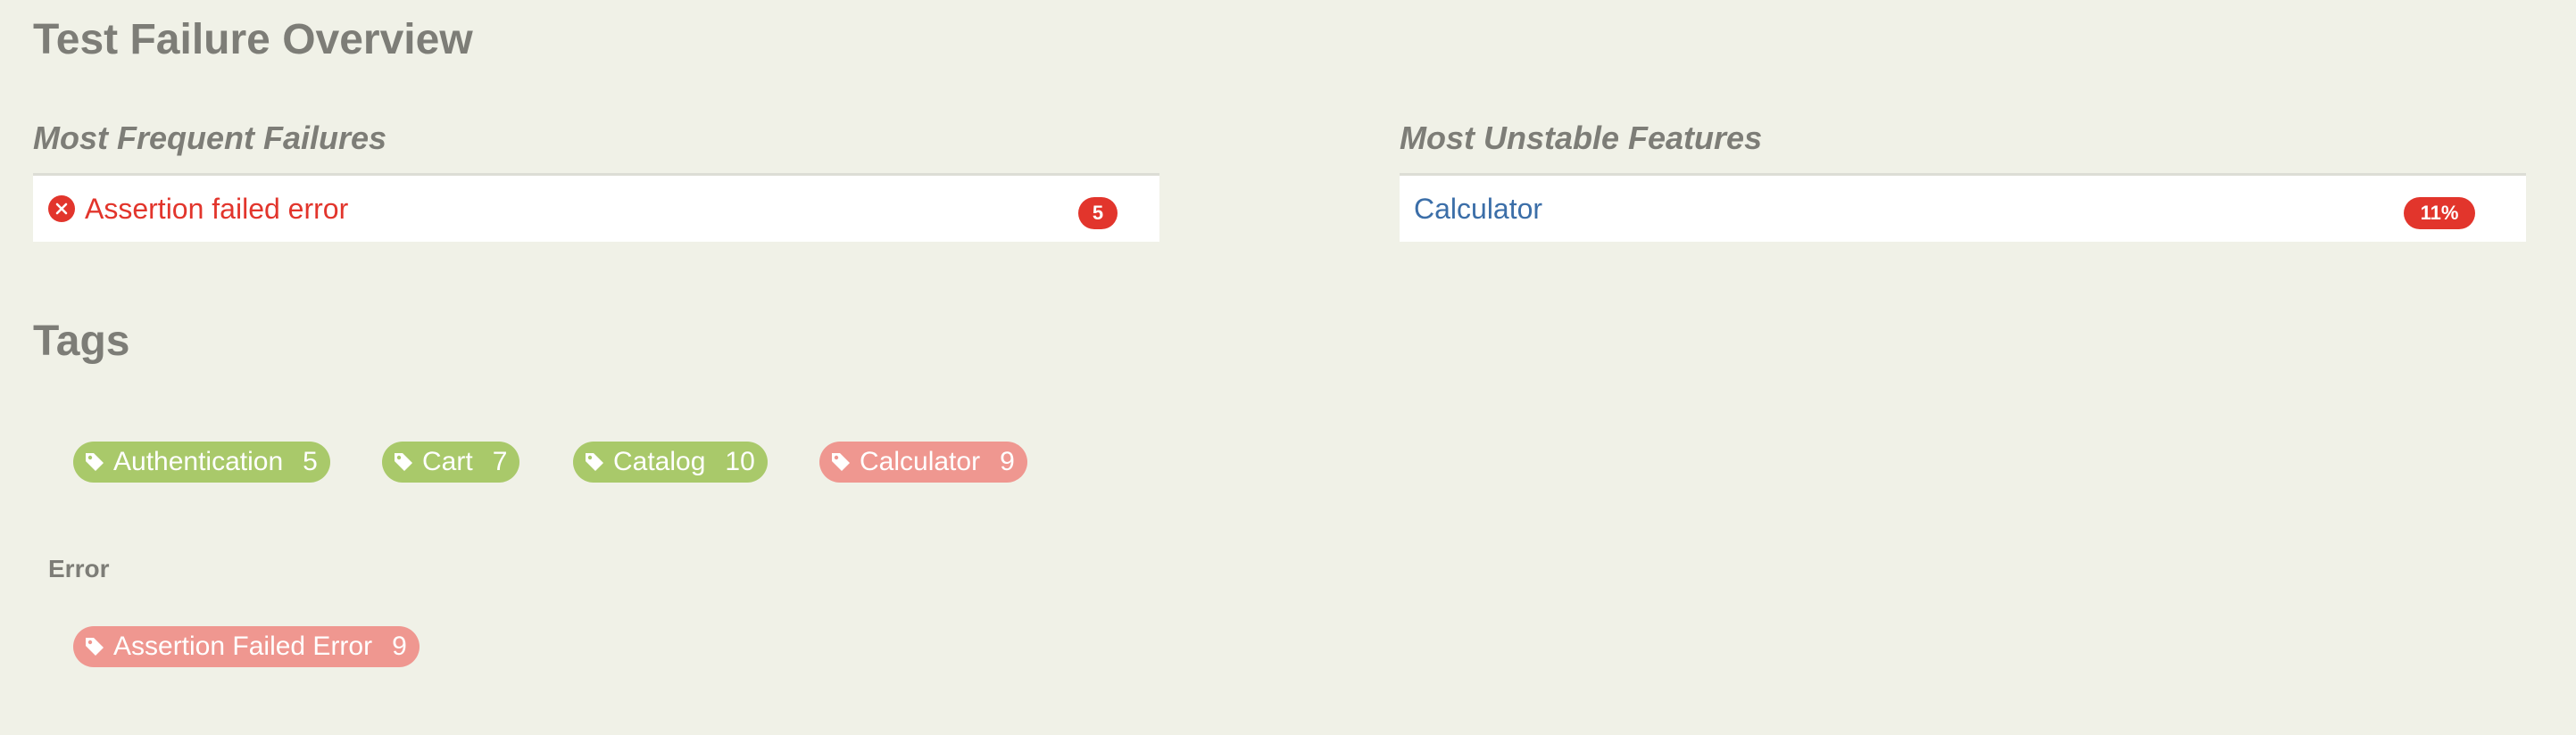  What do you see at coordinates (500, 462) in the screenshot?
I see `tag-count: 7` at bounding box center [500, 462].